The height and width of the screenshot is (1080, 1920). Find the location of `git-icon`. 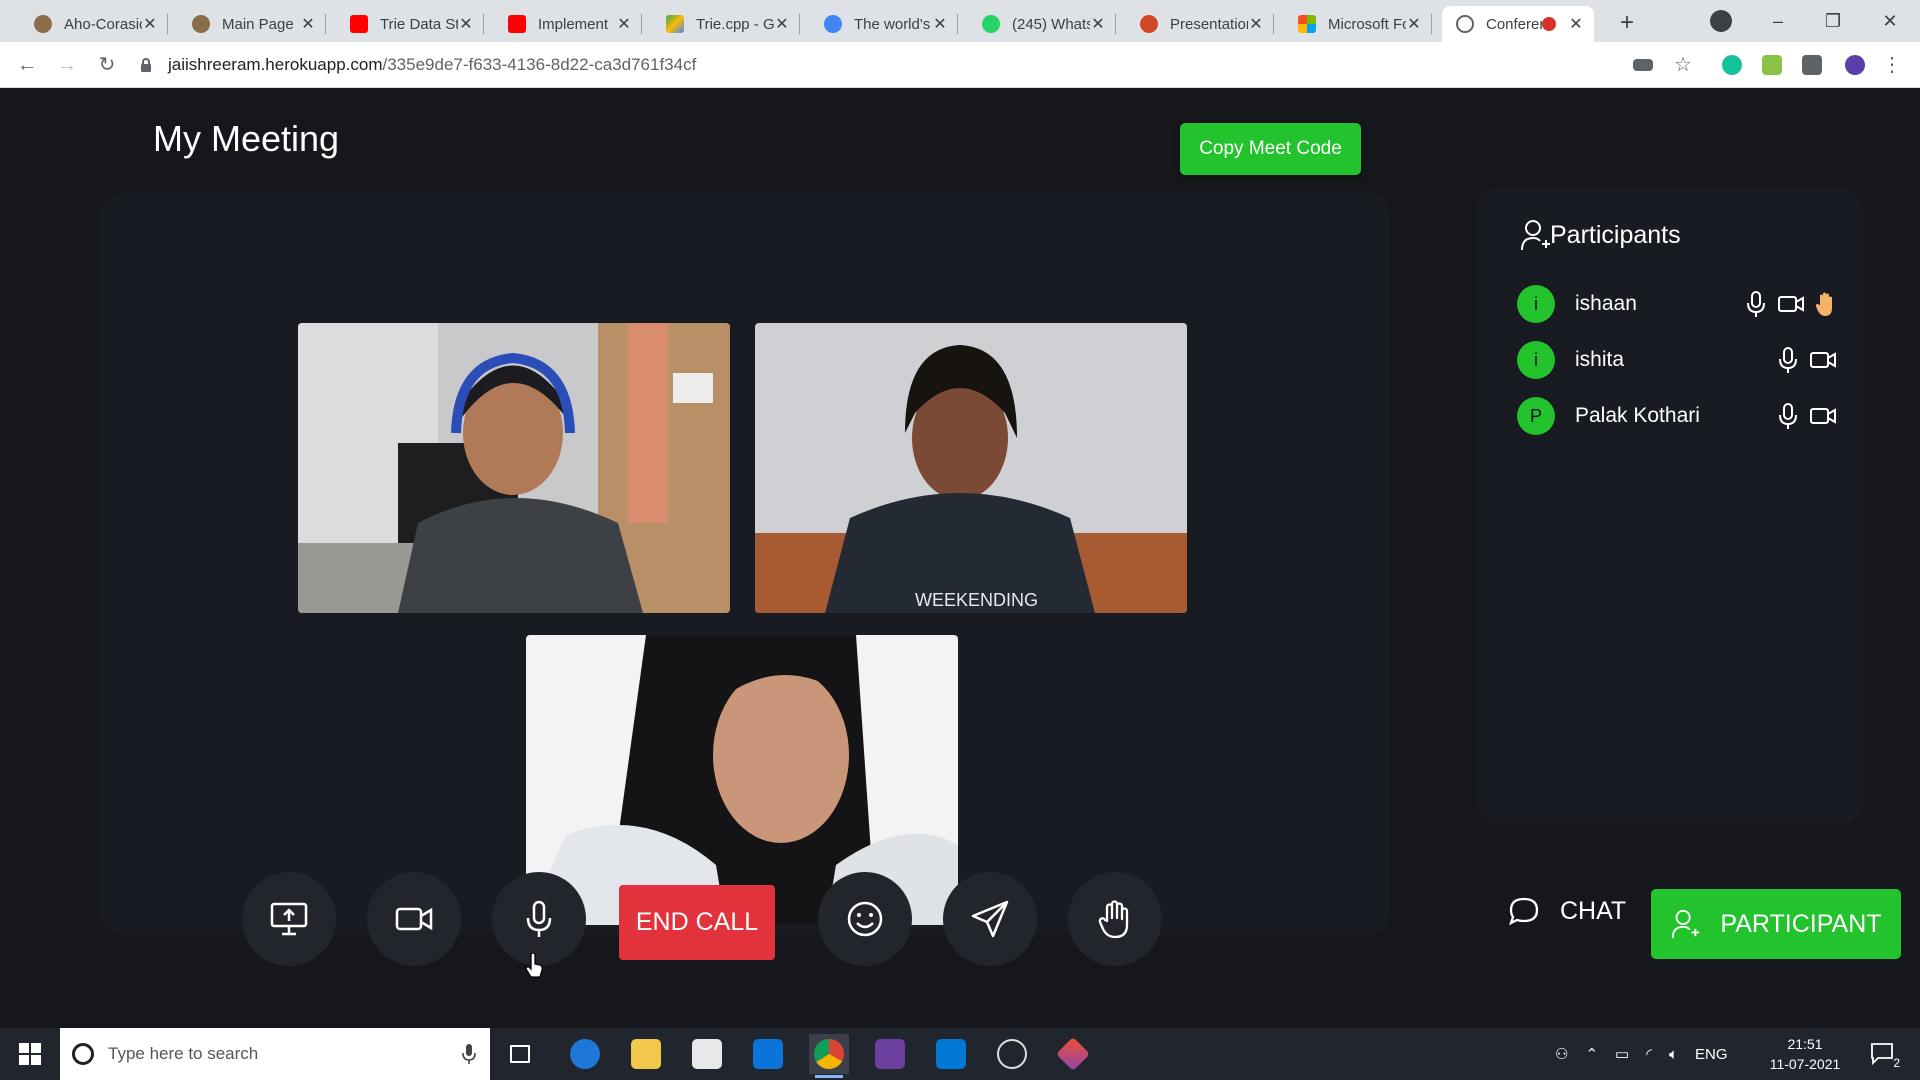

git-icon is located at coordinates (1073, 1054).